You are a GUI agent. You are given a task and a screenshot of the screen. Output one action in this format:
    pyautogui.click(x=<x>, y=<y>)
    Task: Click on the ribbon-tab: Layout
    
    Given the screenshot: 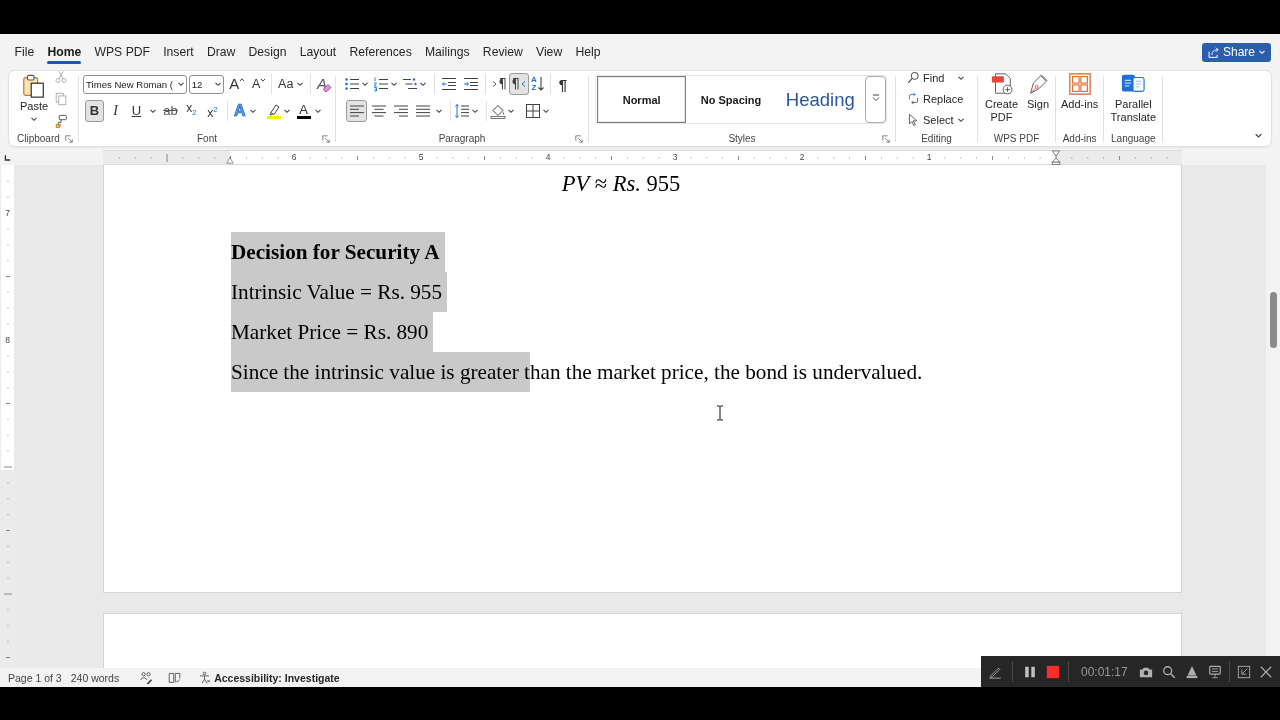 What is the action you would take?
    pyautogui.click(x=318, y=52)
    